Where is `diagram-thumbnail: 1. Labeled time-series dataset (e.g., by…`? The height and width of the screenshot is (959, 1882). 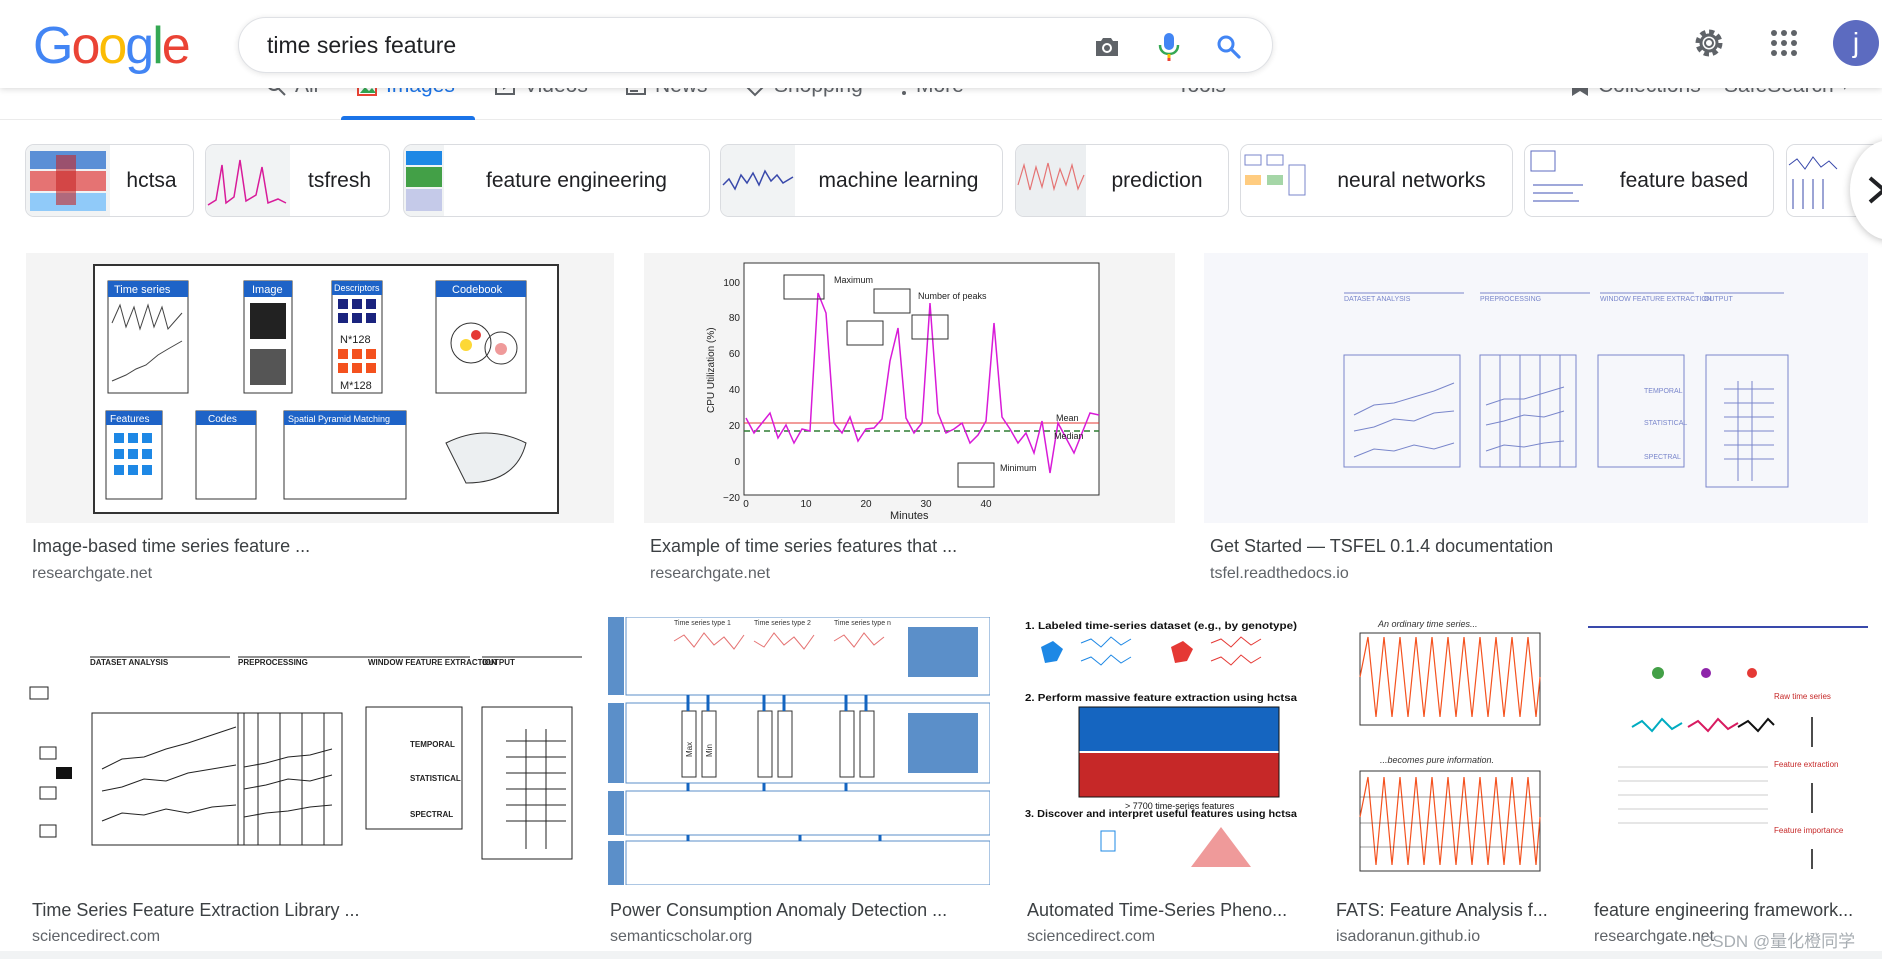 diagram-thumbnail: 1. Labeled time-series dataset (e.g., by… is located at coordinates (1161, 744).